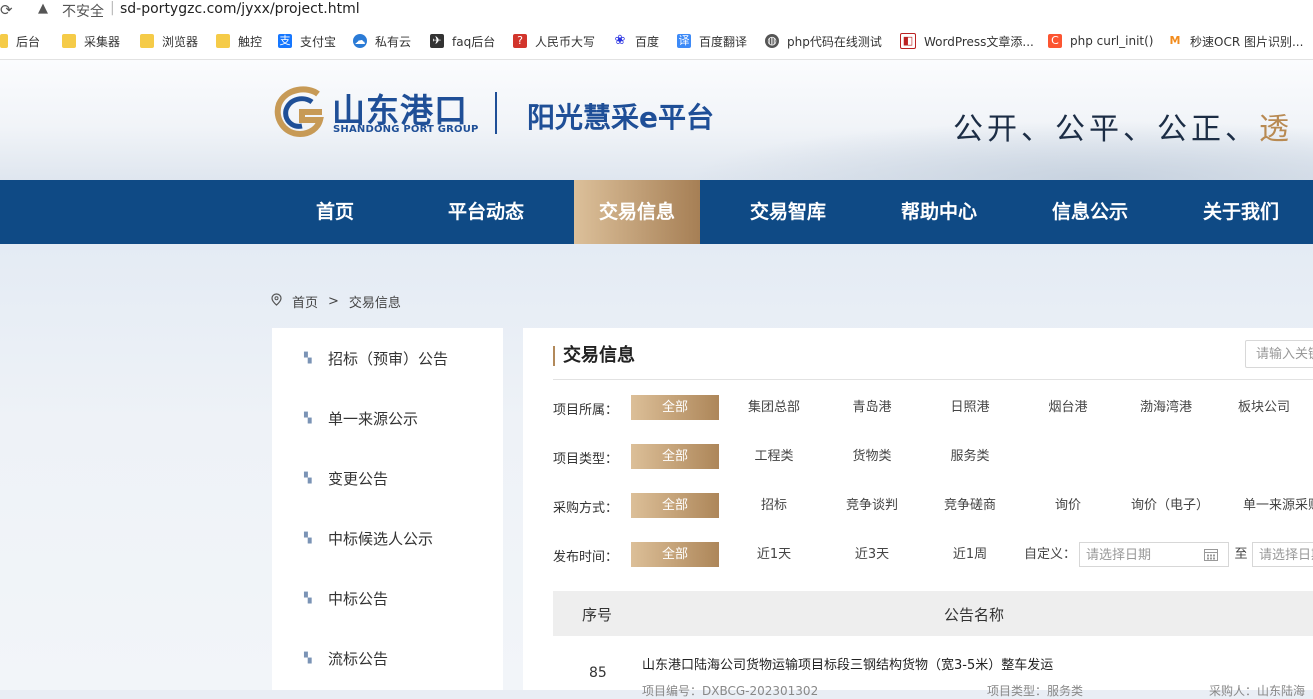  I want to click on bookmark-alipay: 支支付宝, so click(307, 41).